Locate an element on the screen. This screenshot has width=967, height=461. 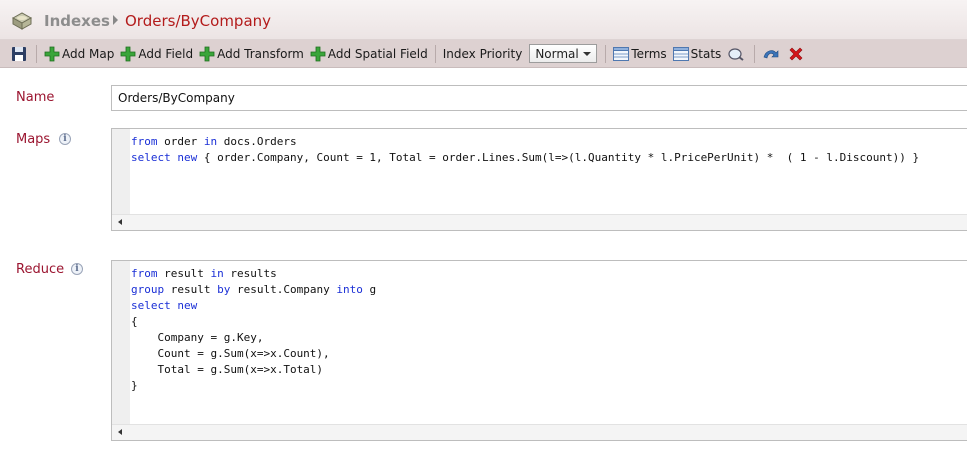
add-map-button: Add Map is located at coordinates (79, 54).